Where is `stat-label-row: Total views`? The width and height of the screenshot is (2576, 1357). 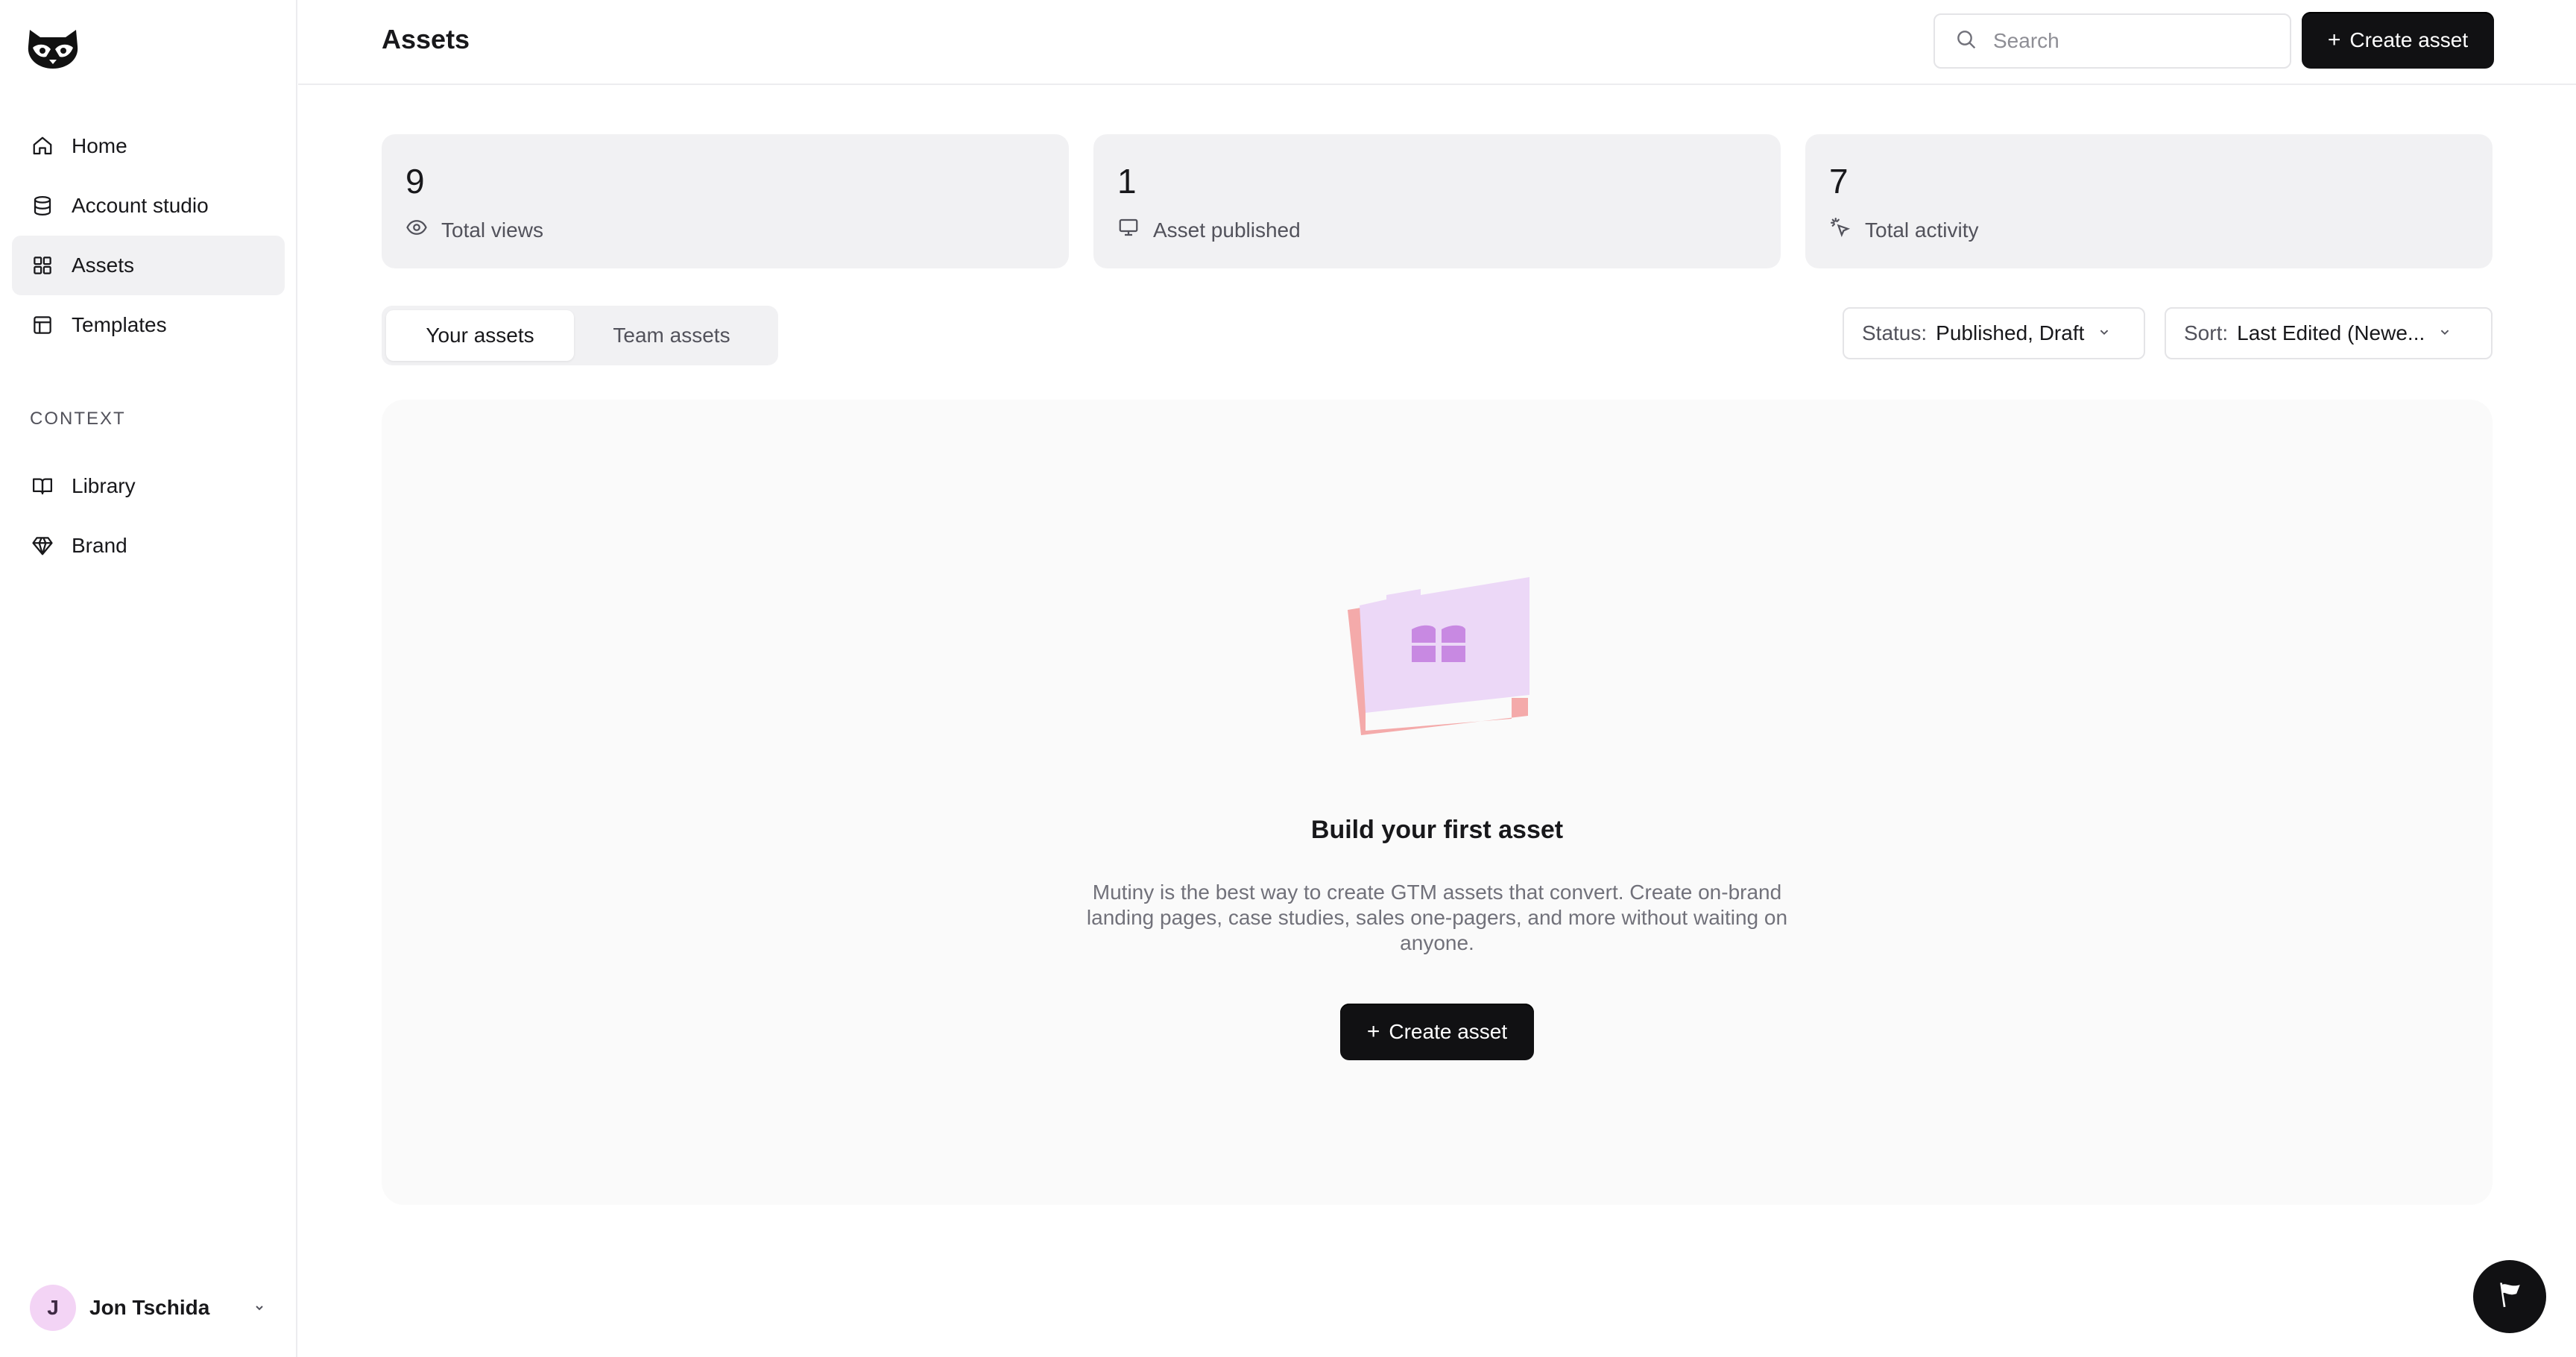
stat-label-row: Total views is located at coordinates (474, 230).